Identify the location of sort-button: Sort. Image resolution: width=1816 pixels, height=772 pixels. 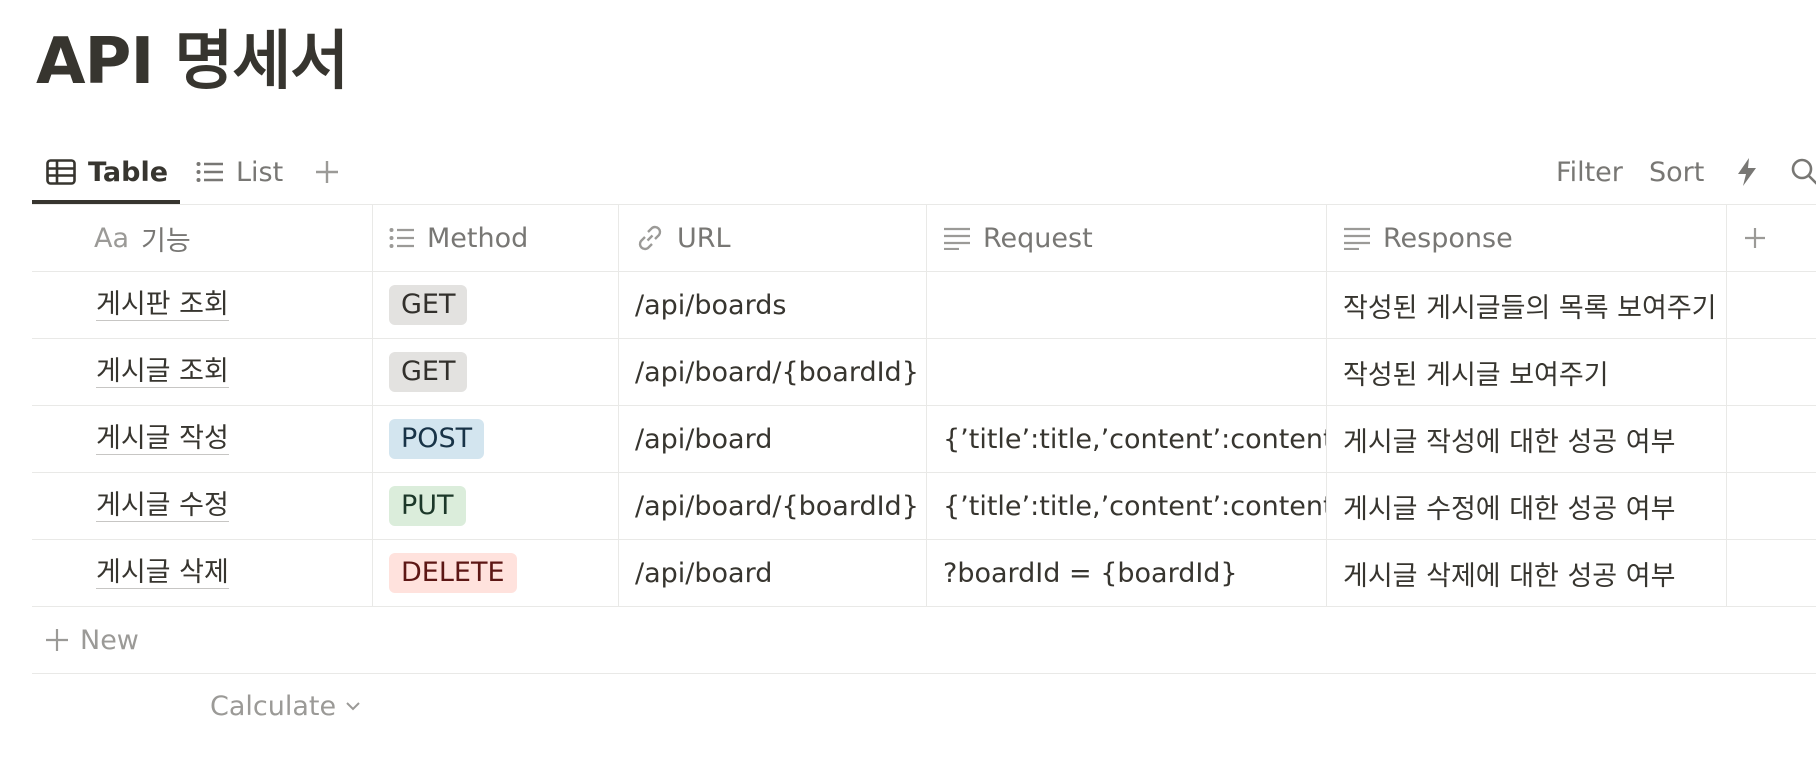
(1676, 172).